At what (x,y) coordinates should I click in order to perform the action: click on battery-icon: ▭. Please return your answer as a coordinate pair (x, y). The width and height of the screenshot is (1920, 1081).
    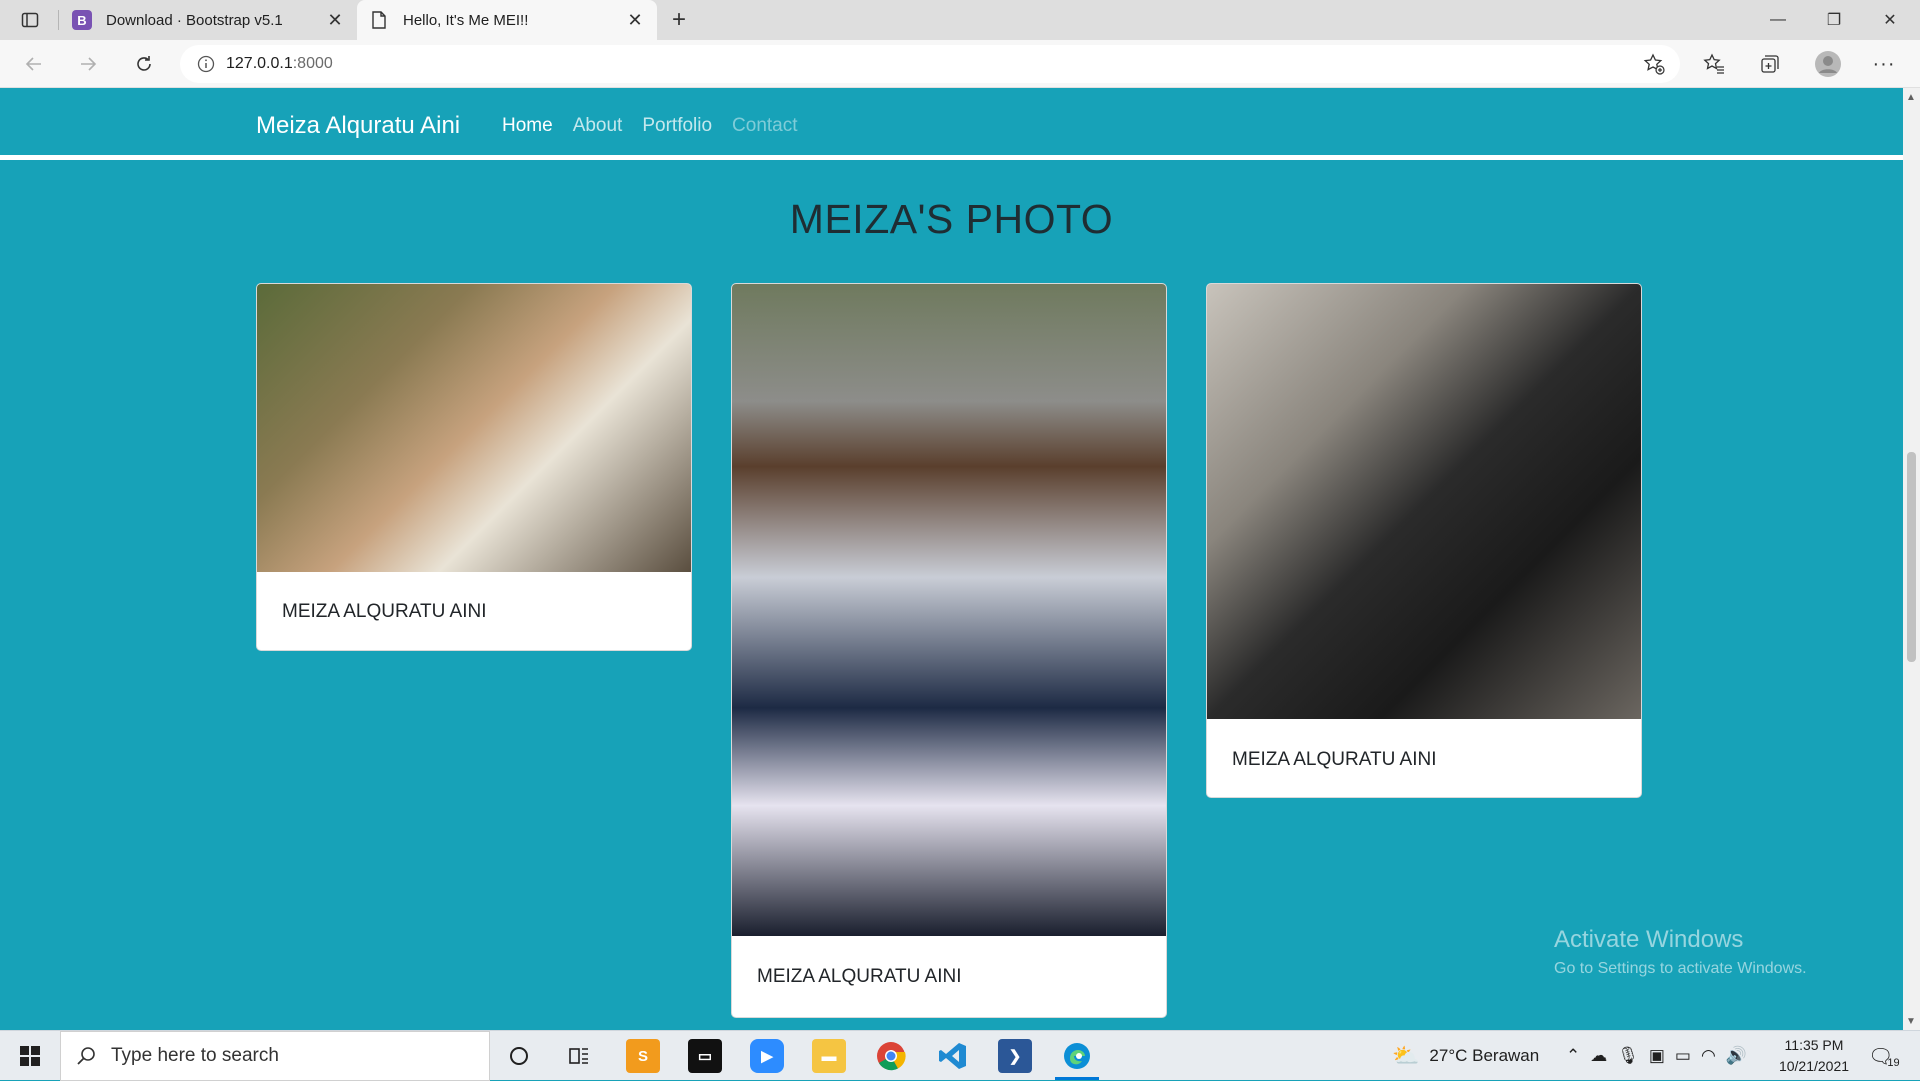
    Looking at the image, I should click on (1683, 1056).